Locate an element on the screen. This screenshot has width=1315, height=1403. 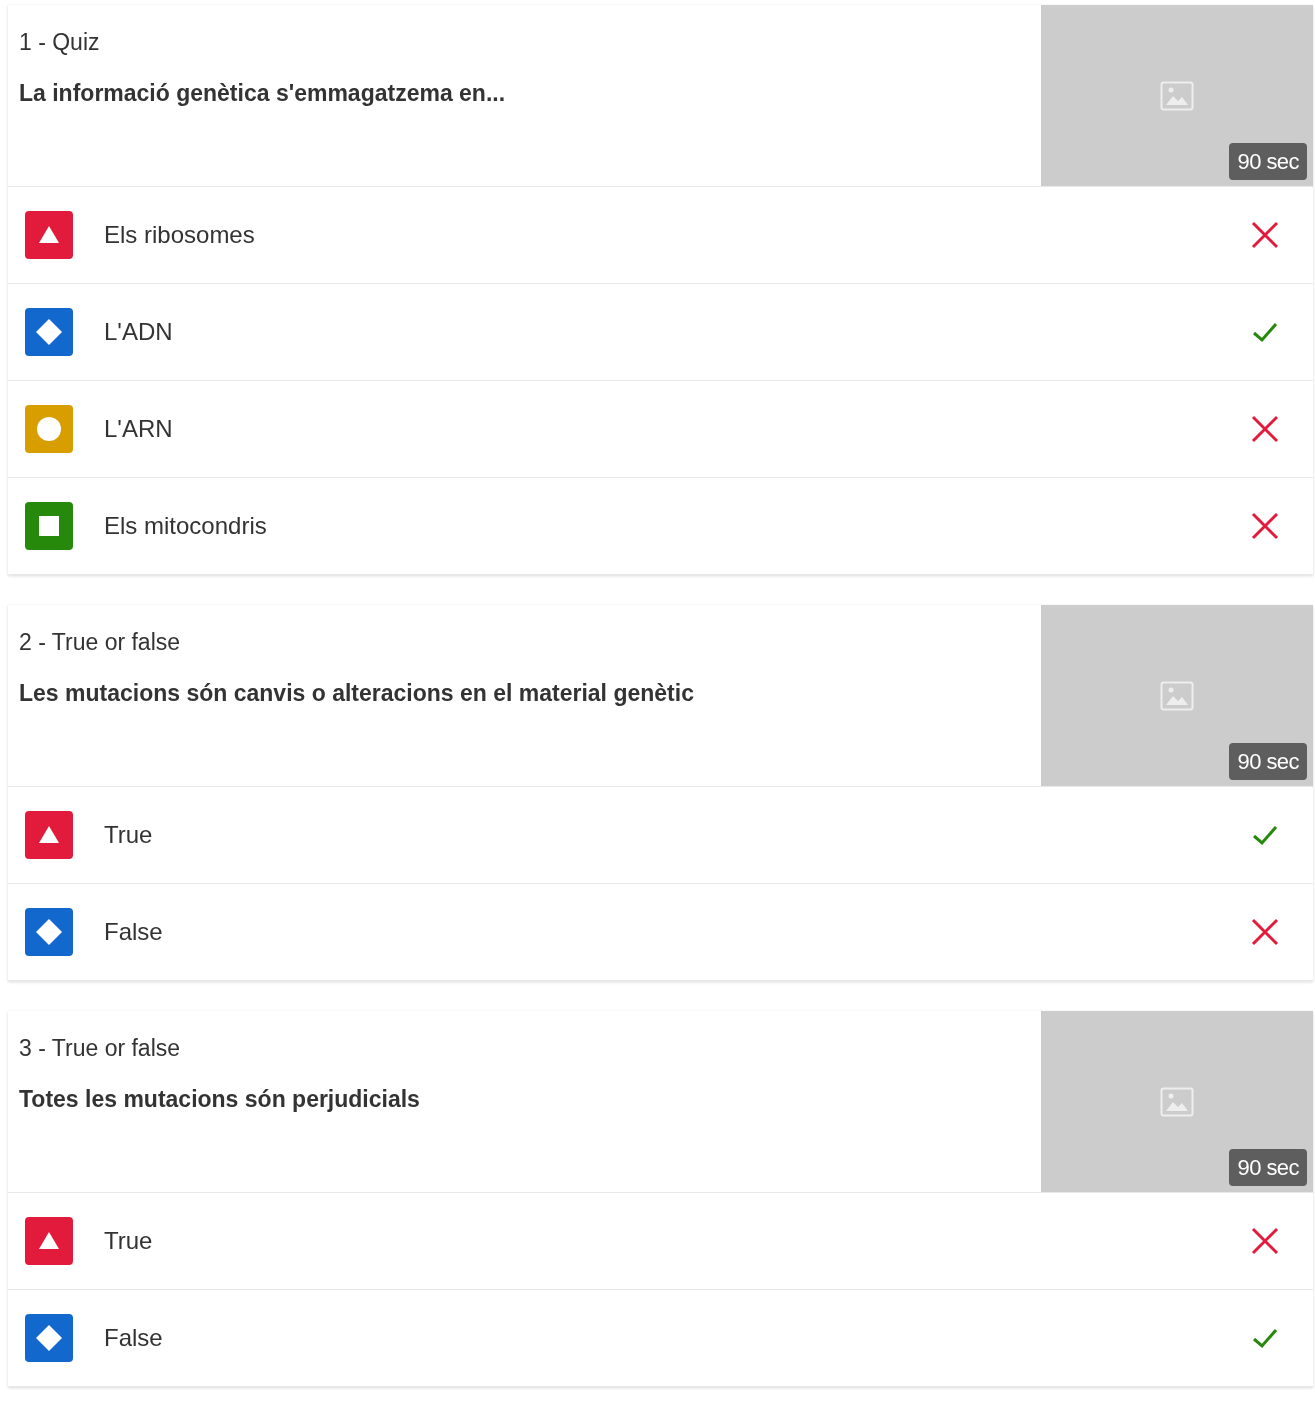
square-icon is located at coordinates (49, 526).